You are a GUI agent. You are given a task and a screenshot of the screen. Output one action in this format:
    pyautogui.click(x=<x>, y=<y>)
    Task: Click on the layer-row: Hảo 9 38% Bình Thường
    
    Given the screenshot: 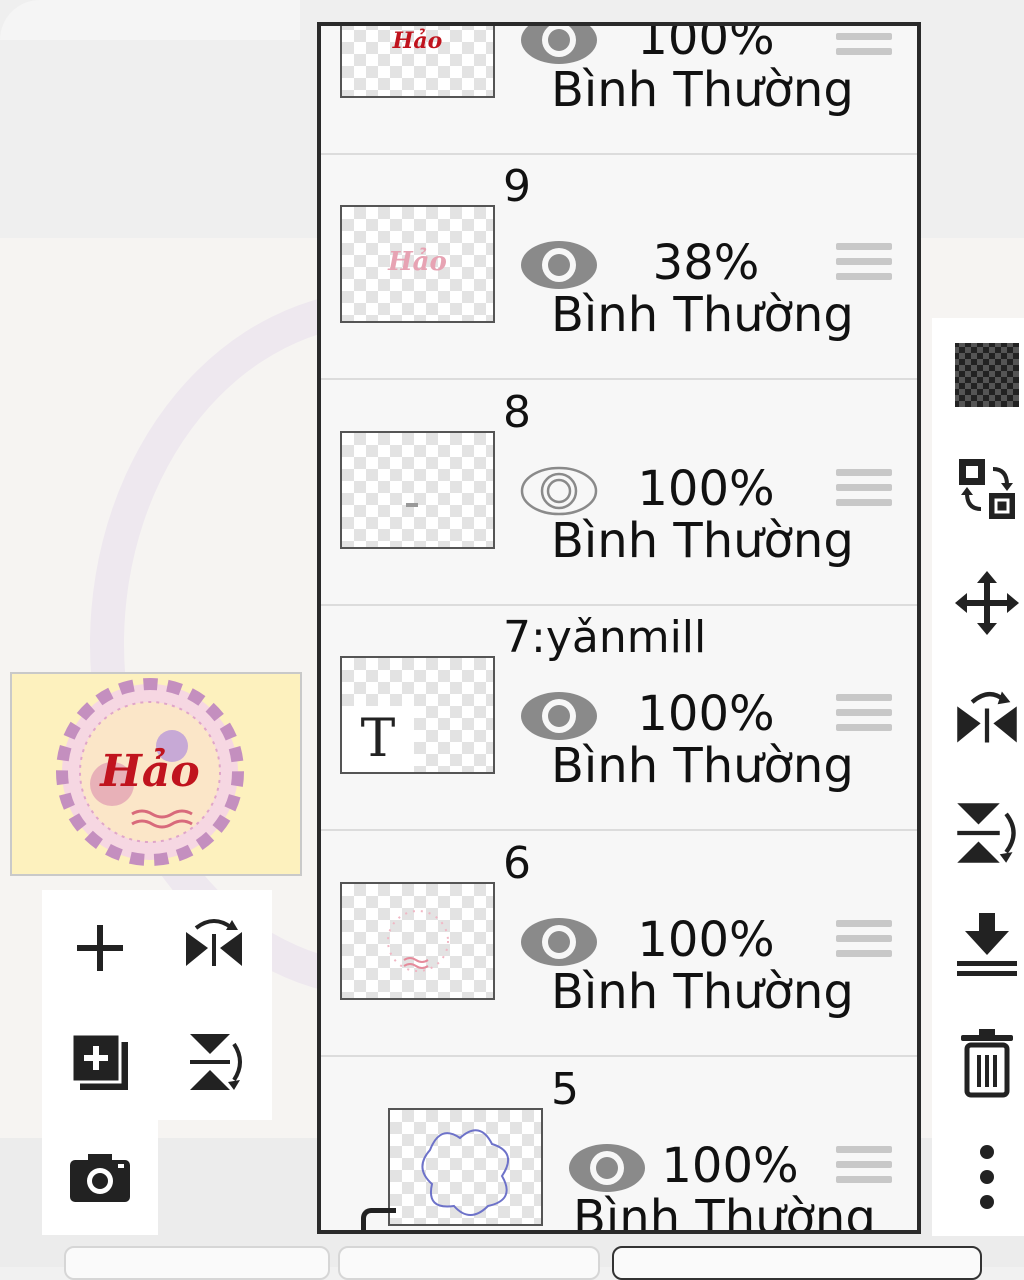 What is the action you would take?
    pyautogui.click(x=619, y=267)
    